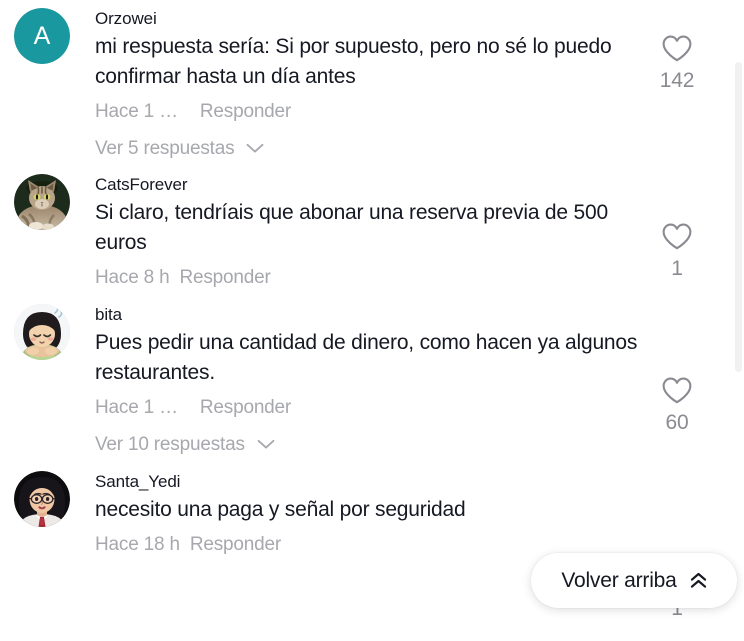 This screenshot has width=744, height=641. Describe the element at coordinates (414, 480) in the screenshot. I see `comment-username: Santa_Yedi` at that location.